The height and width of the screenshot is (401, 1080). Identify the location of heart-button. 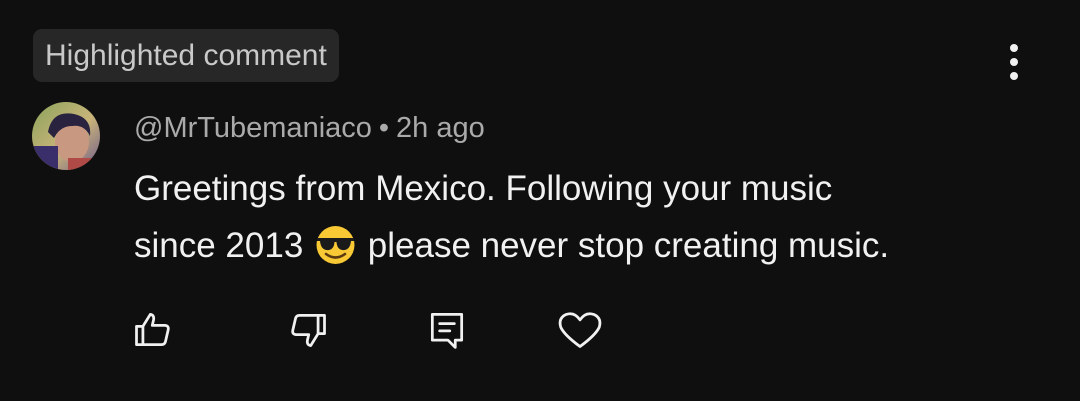
(580, 330).